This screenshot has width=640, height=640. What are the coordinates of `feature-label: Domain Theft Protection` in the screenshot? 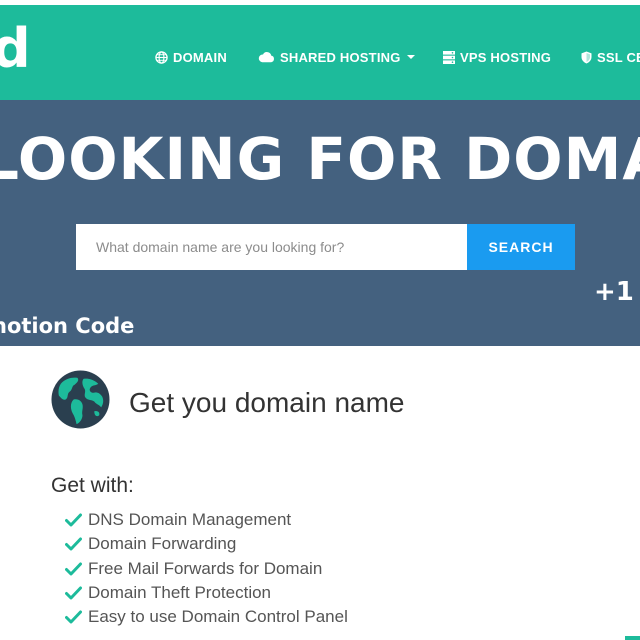 It's located at (179, 593).